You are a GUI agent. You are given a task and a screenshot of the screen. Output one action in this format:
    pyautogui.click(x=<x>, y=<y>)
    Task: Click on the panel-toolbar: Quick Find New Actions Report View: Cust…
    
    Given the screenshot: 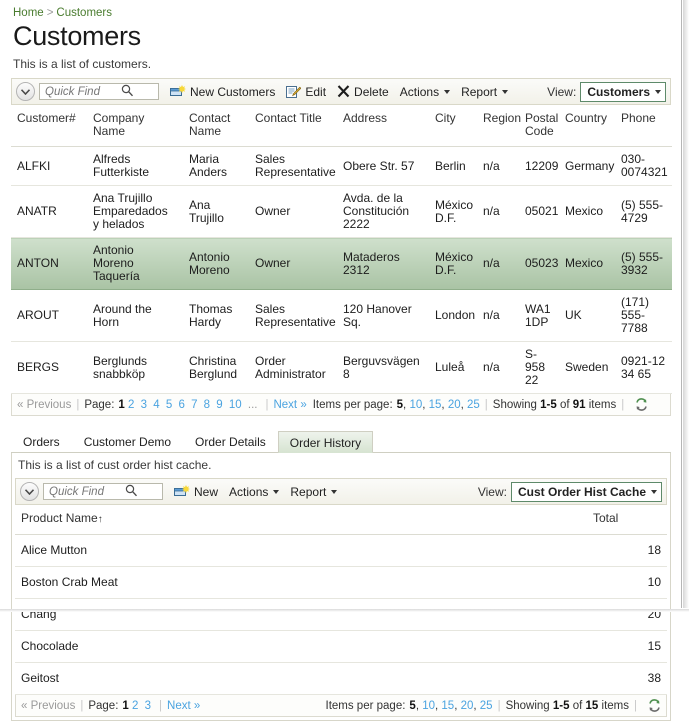 What is the action you would take?
    pyautogui.click(x=341, y=491)
    